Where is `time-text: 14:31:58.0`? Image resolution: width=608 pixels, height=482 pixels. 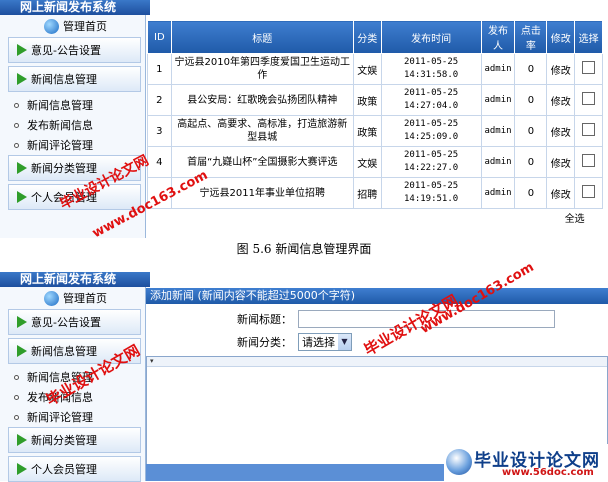 time-text: 14:31:58.0 is located at coordinates (431, 75).